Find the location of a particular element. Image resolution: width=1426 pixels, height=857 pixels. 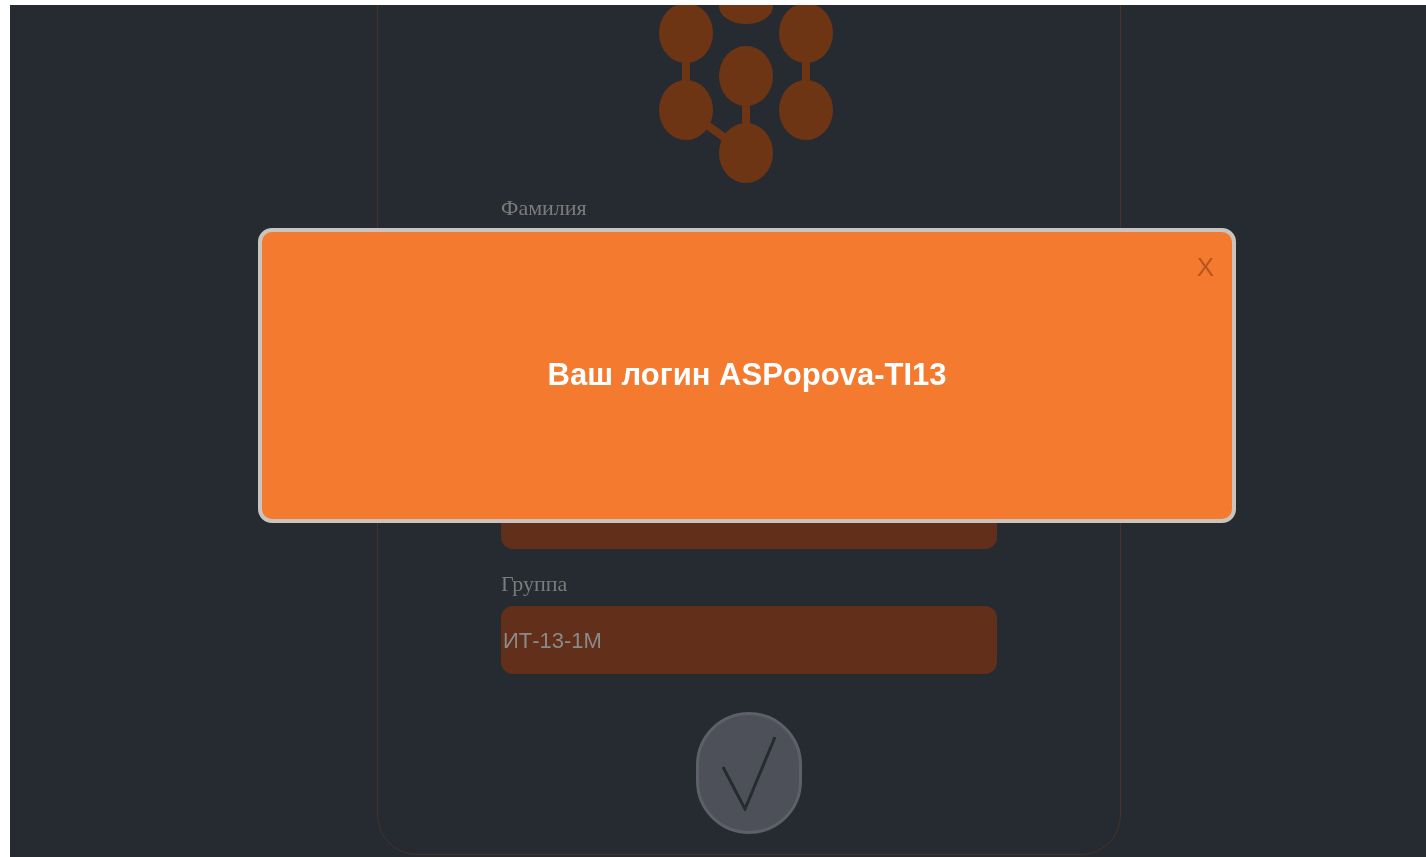

input-field: ИТ-13-1М is located at coordinates (749, 640).